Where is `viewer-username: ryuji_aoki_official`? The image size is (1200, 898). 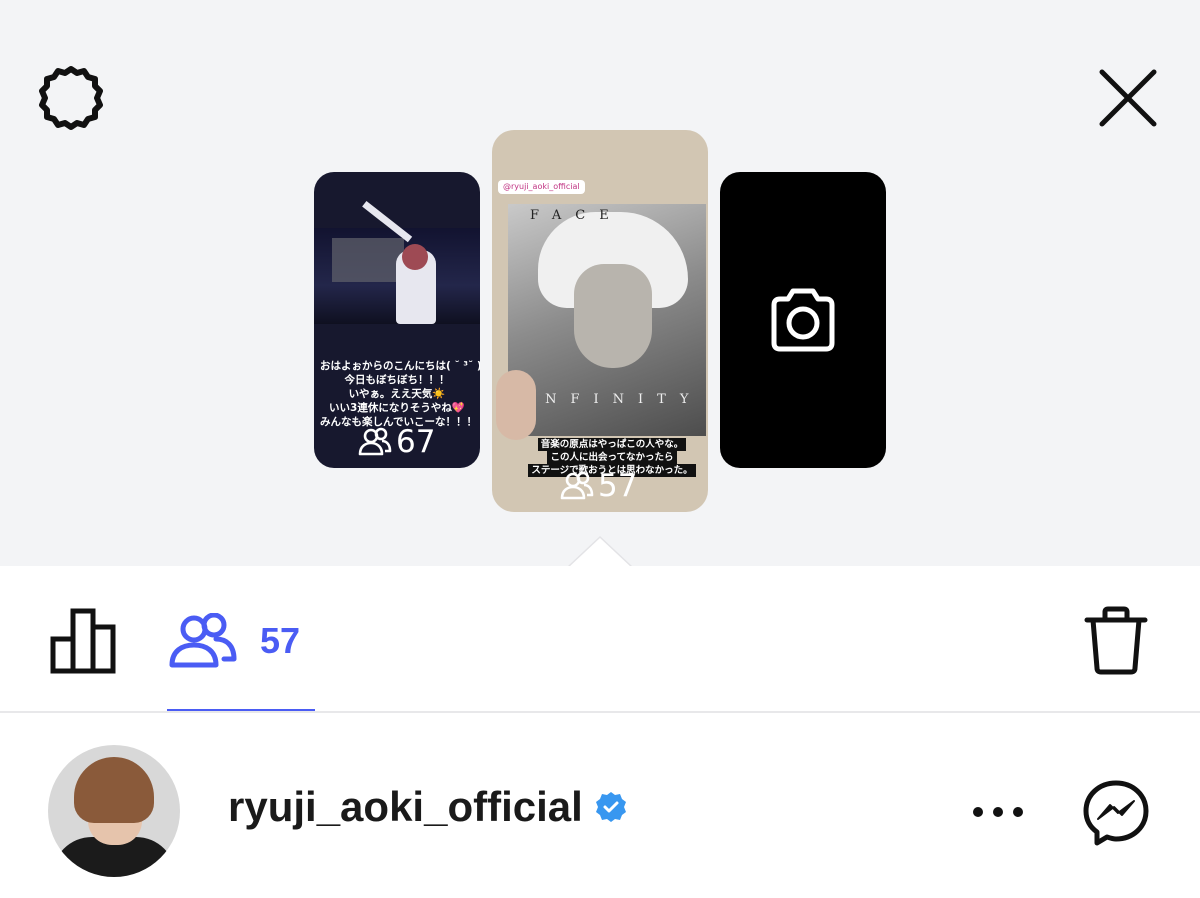 viewer-username: ryuji_aoki_official is located at coordinates (405, 807).